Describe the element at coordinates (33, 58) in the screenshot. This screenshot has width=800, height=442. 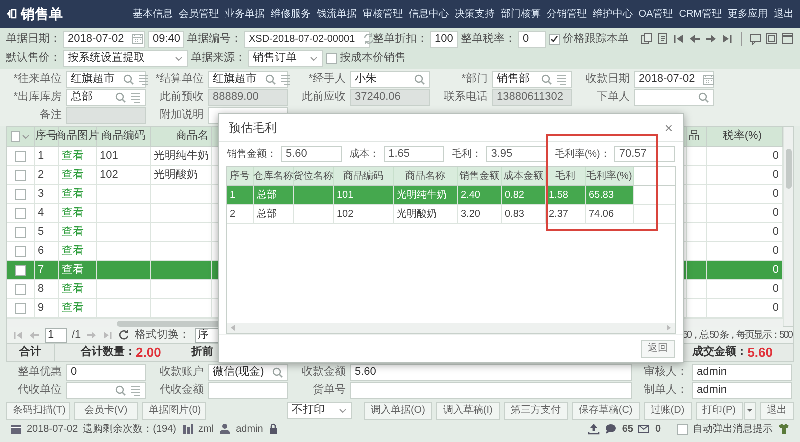
I see `field-label: 默认售价：` at that location.